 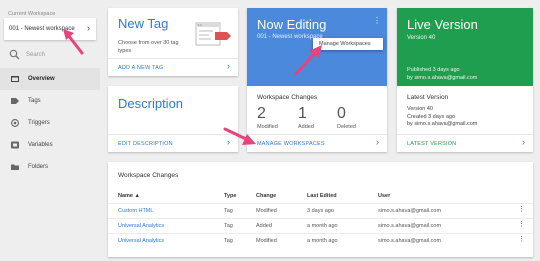 What do you see at coordinates (421, 38) in the screenshot?
I see `live-version-number: Version 40` at bounding box center [421, 38].